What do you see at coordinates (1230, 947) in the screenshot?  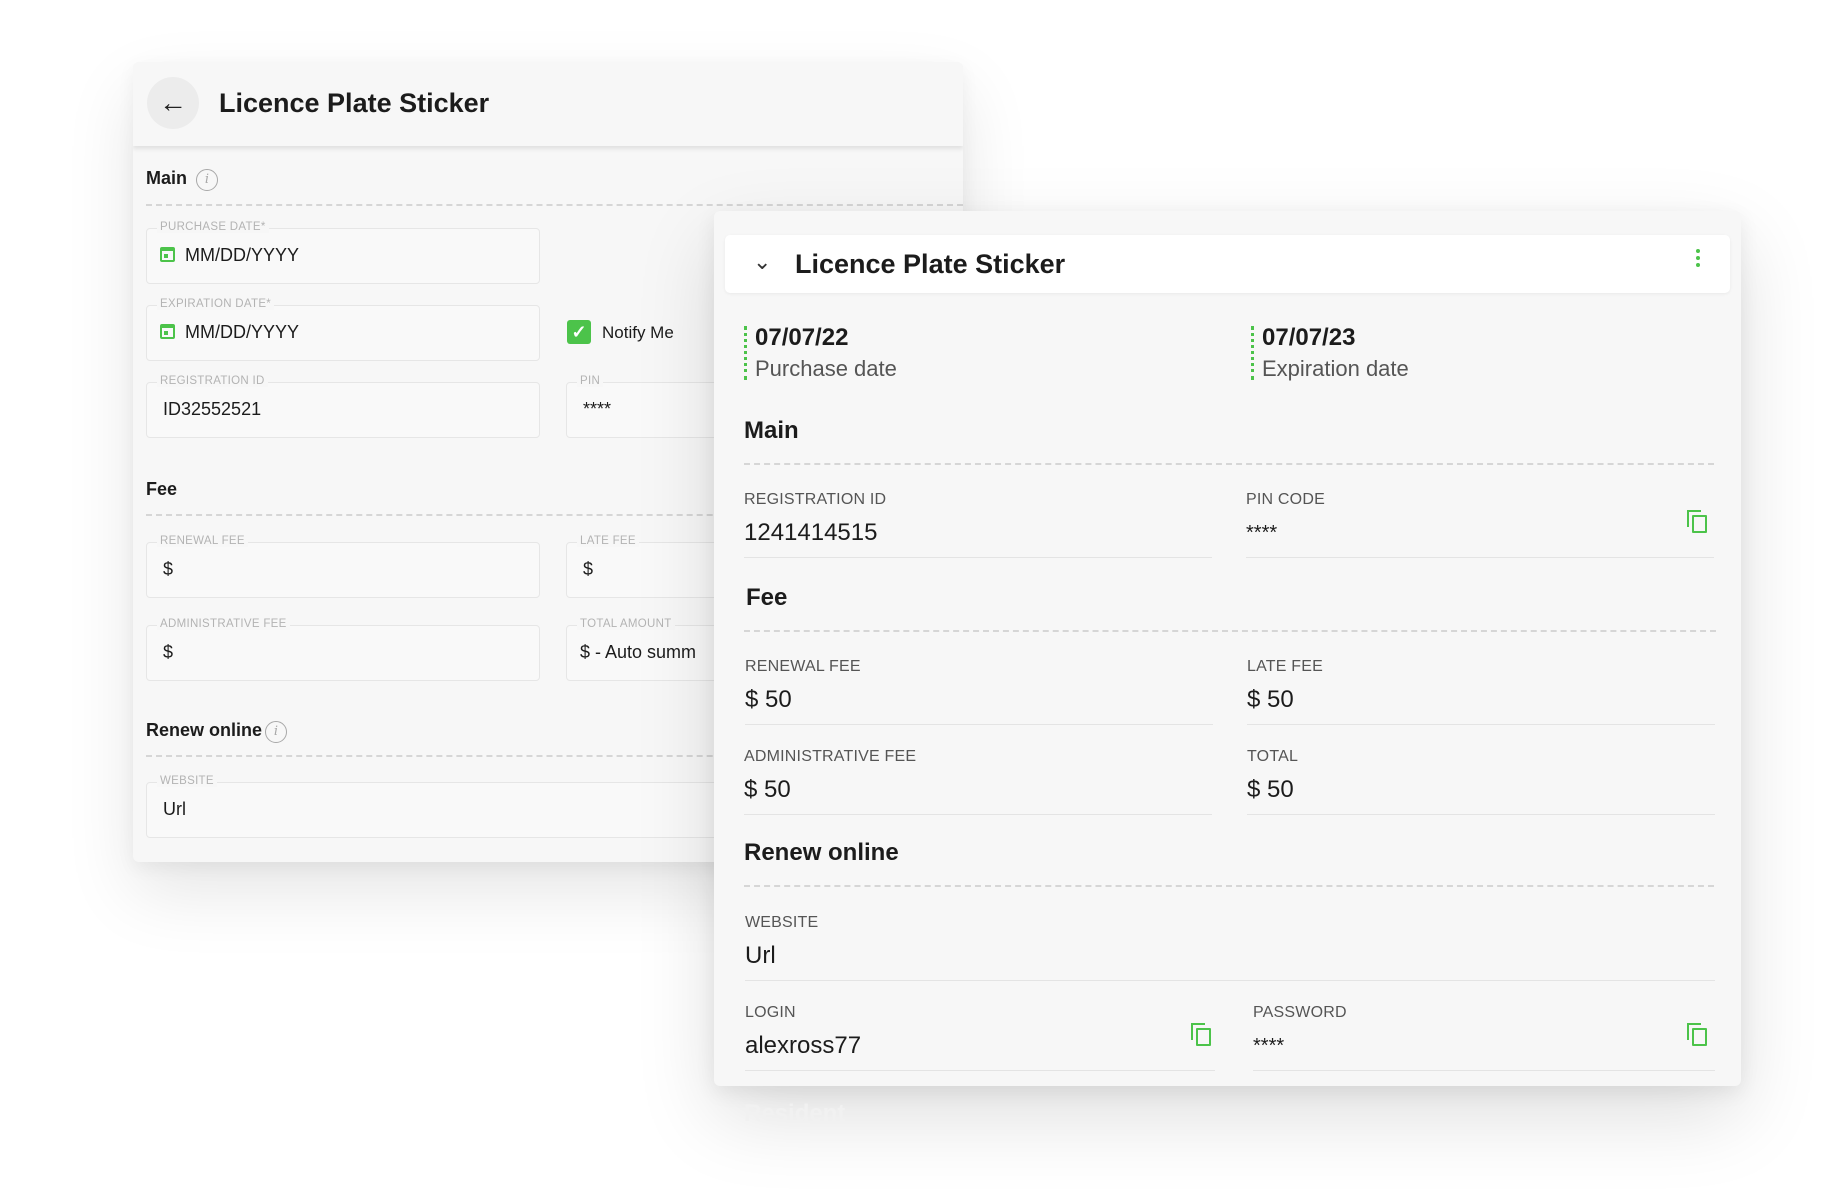 I see `website-row: WEBSITE Url` at bounding box center [1230, 947].